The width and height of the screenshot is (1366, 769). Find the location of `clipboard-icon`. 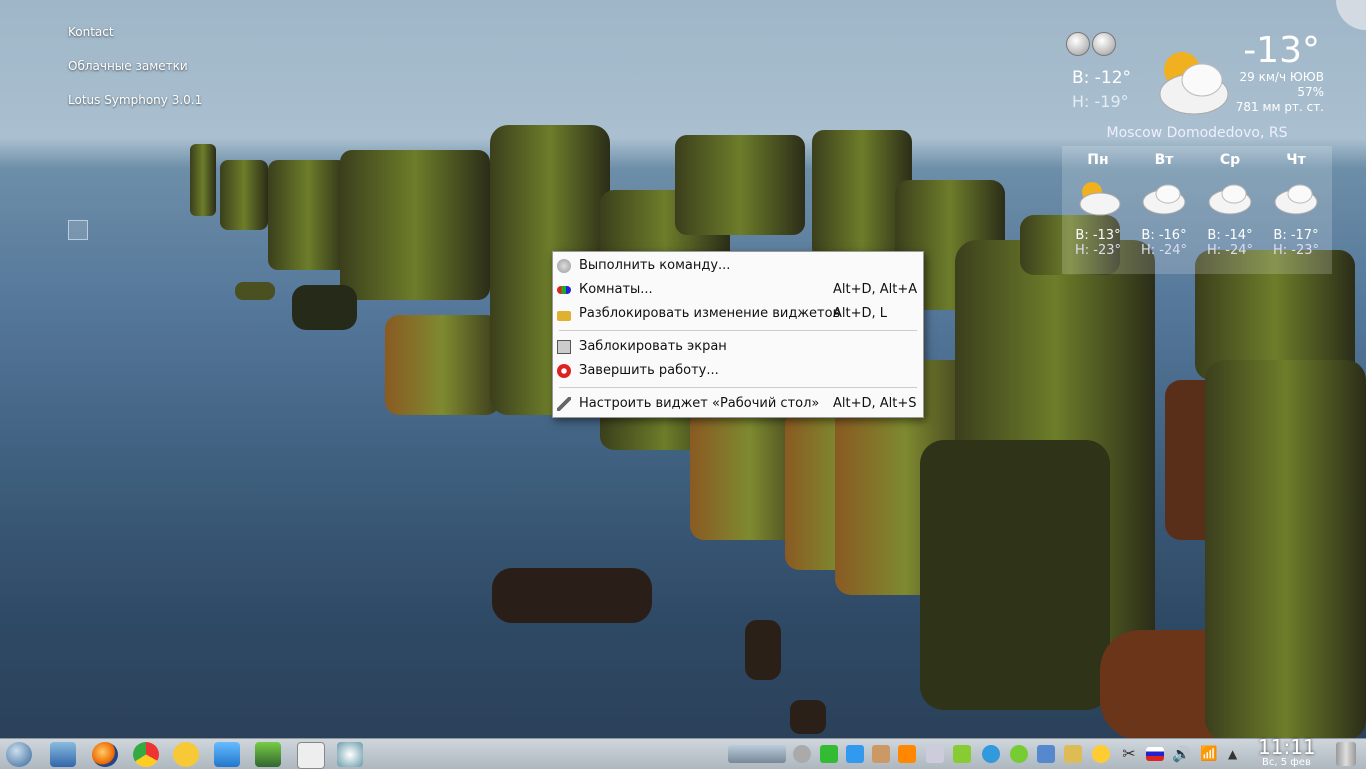

clipboard-icon is located at coordinates (1073, 754).